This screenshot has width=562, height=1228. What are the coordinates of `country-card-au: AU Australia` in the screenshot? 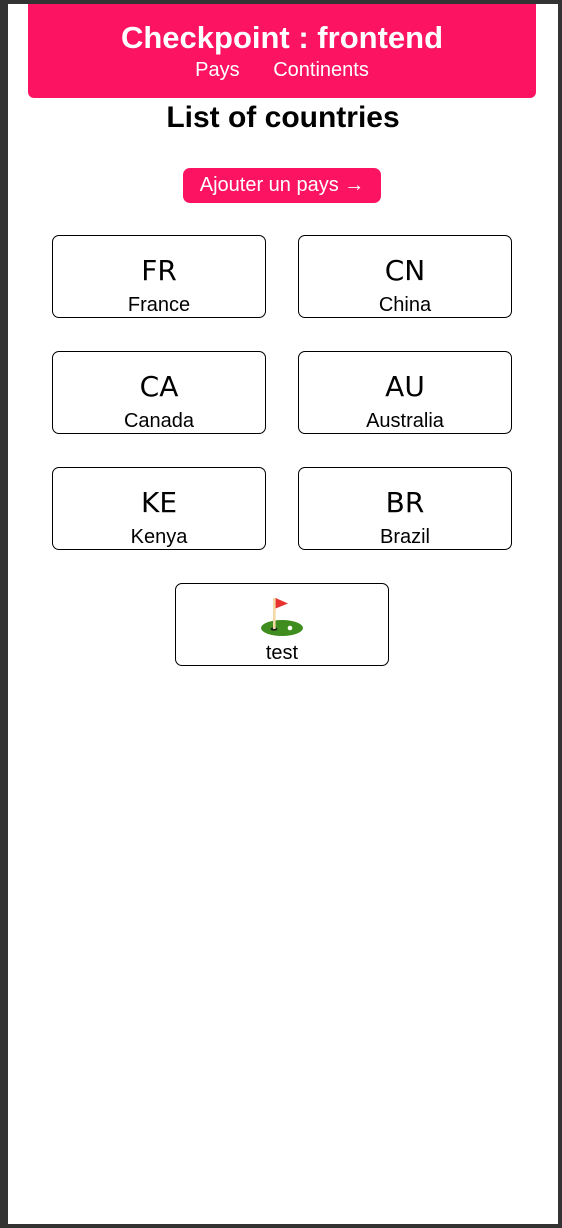 It's located at (405, 392).